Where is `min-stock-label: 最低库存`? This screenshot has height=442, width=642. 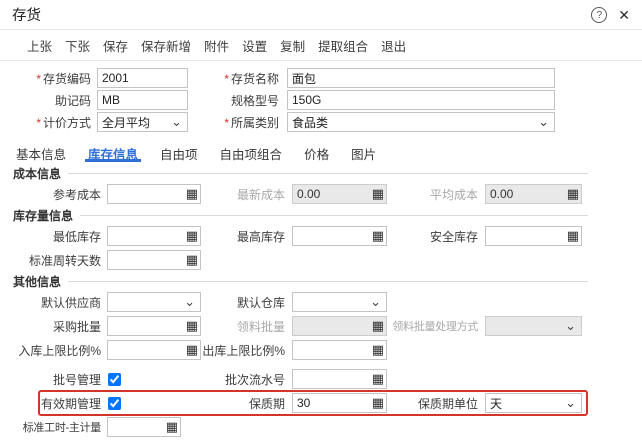 min-stock-label: 最低库存 is located at coordinates (76, 236).